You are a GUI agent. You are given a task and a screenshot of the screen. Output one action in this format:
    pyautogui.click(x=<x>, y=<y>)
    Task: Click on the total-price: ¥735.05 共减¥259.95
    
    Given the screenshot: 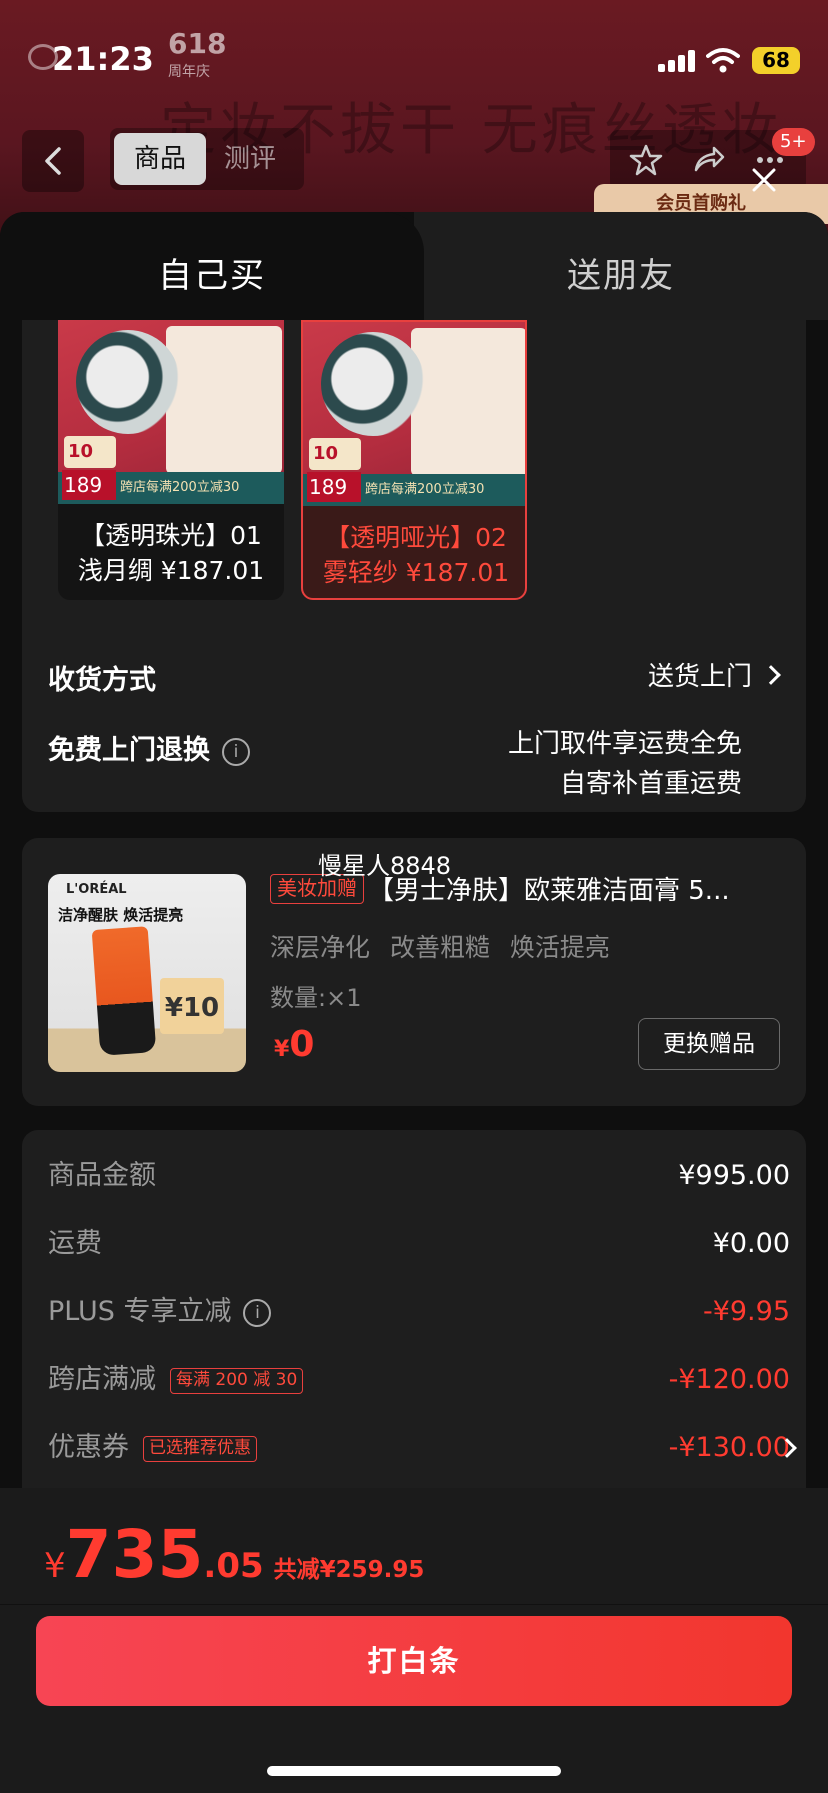 What is the action you would take?
    pyautogui.click(x=234, y=1554)
    